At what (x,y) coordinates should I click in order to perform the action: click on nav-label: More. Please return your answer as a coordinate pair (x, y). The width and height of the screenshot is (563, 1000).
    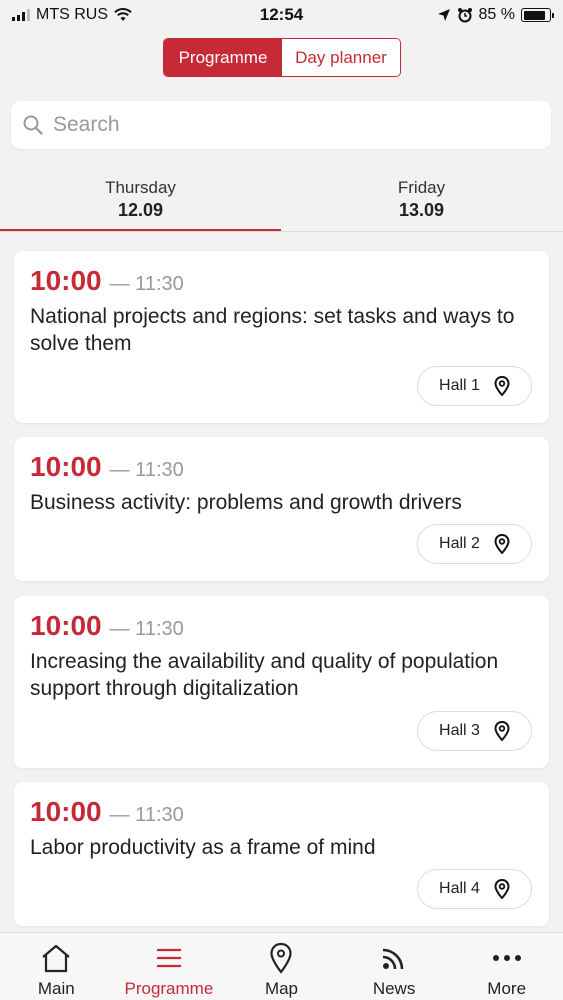
    Looking at the image, I should click on (507, 988).